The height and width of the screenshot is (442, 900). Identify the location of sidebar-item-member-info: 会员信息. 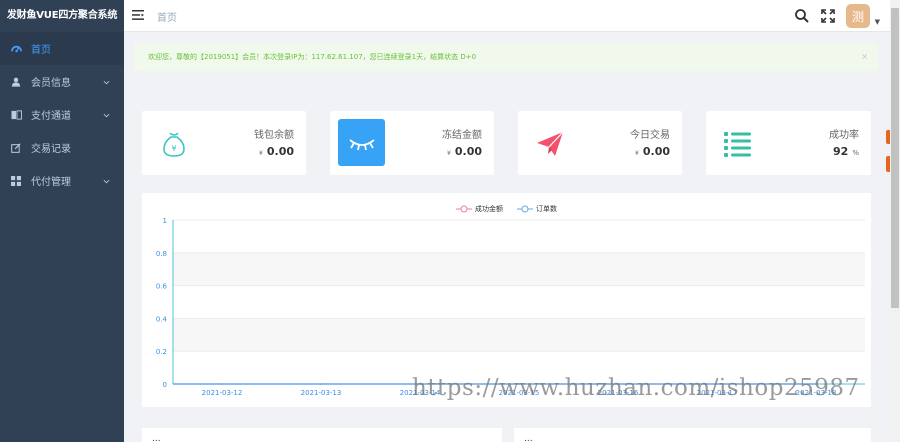
(62, 81).